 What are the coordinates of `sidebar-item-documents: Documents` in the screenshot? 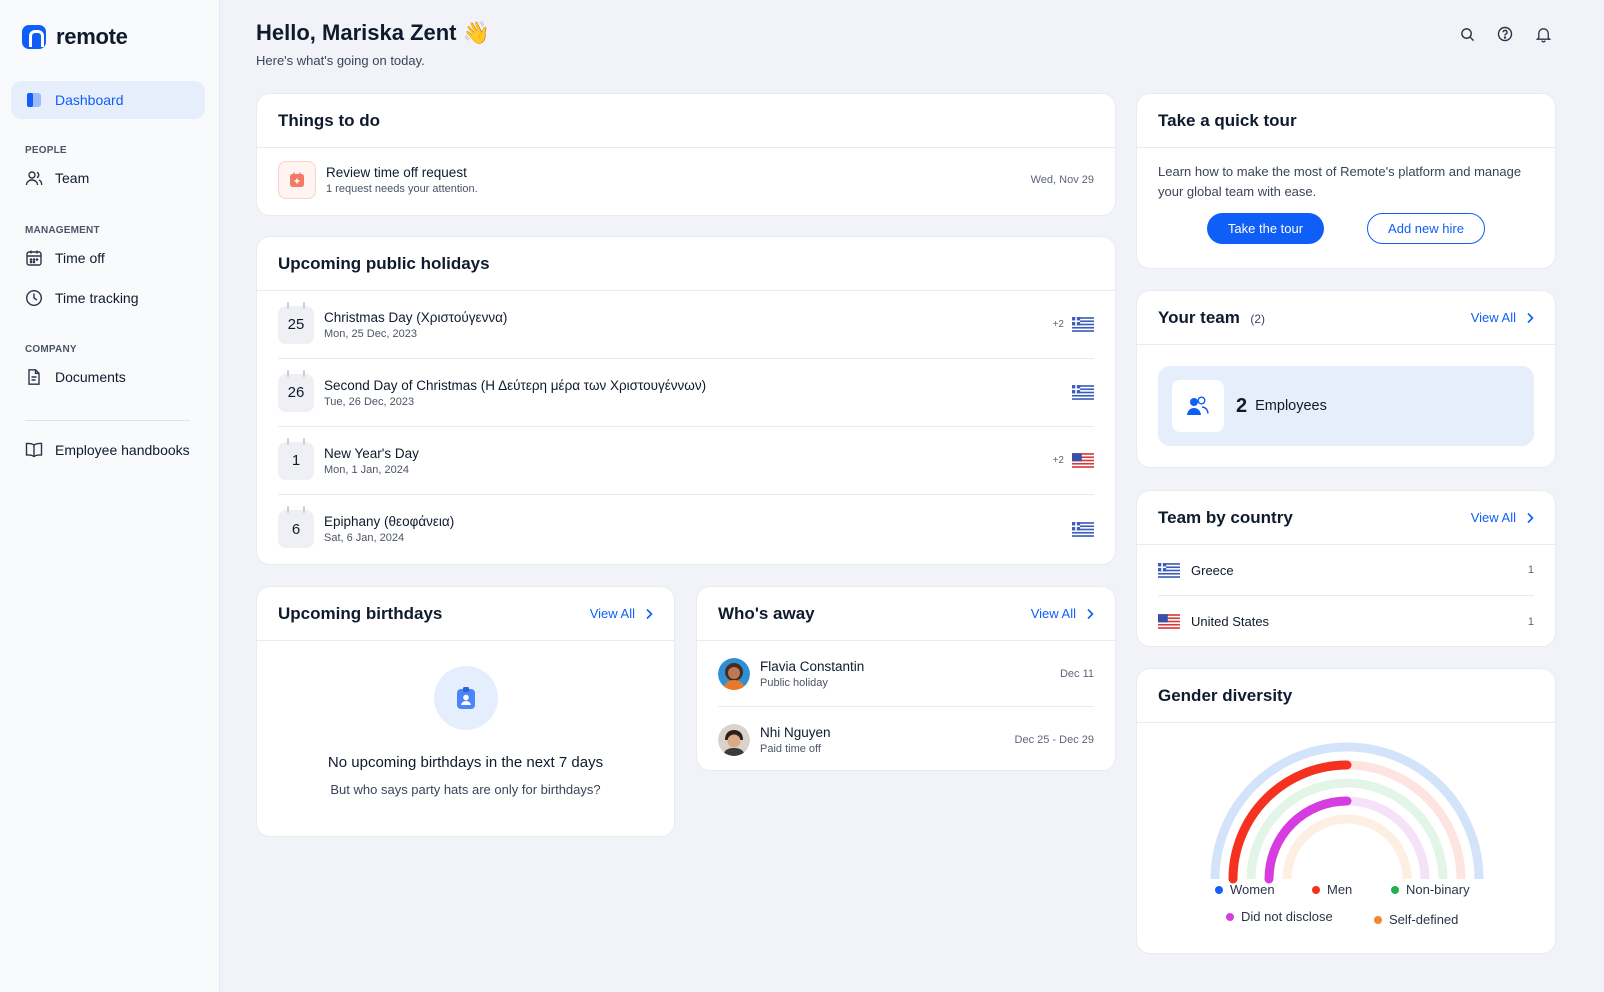 It's located at (108, 377).